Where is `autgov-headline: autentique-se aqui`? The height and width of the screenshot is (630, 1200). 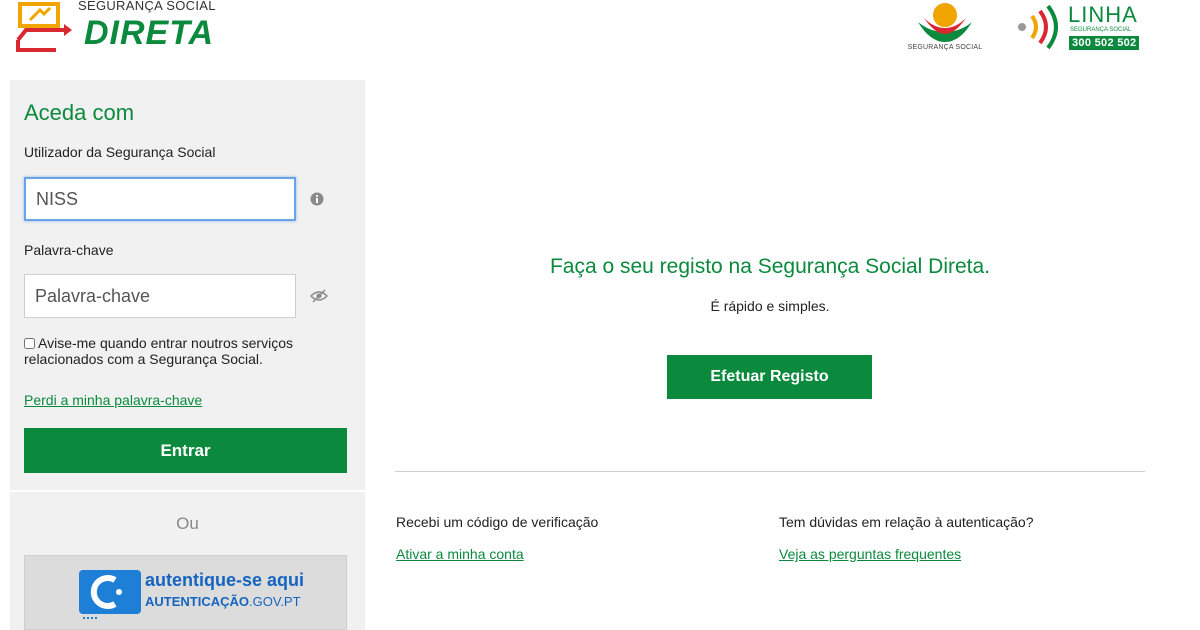 autgov-headline: autentique-se aqui is located at coordinates (225, 580).